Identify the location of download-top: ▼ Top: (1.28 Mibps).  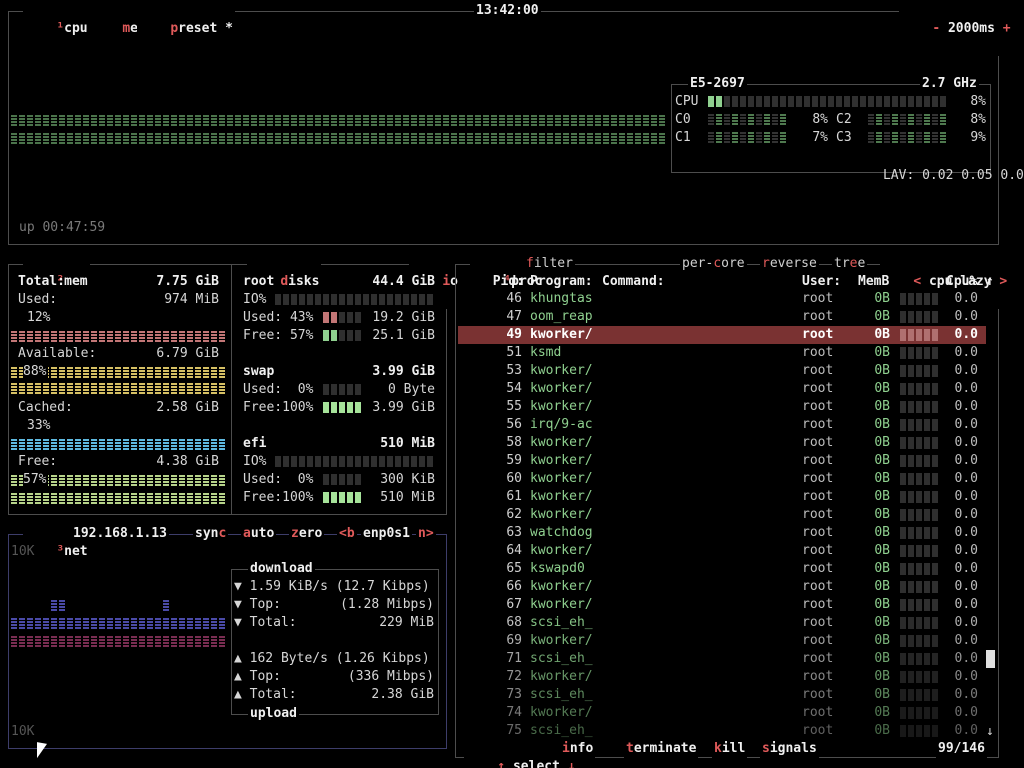
(334, 604).